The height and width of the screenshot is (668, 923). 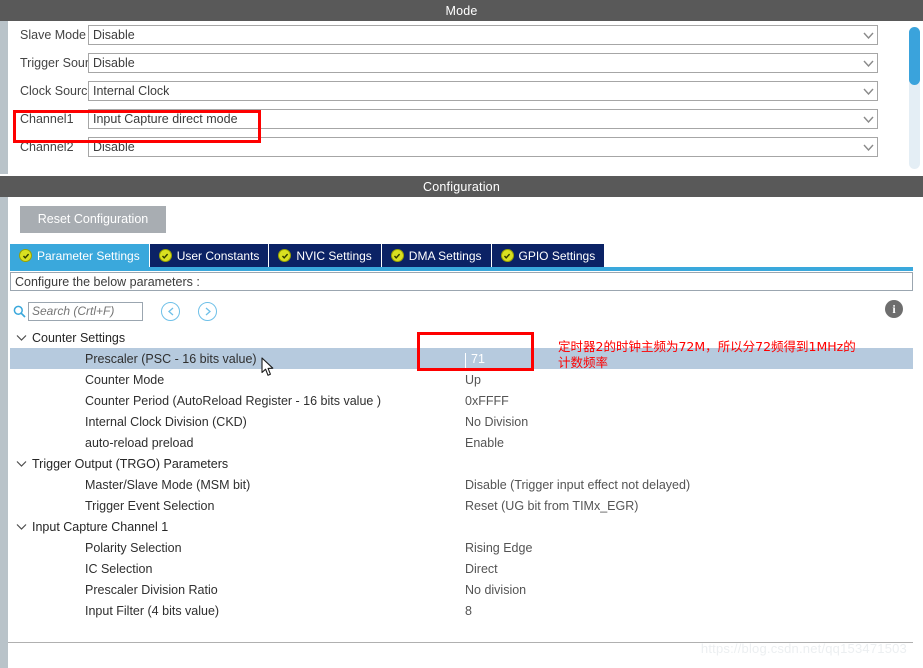 I want to click on configuration-section-header: Configuration, so click(x=461, y=186).